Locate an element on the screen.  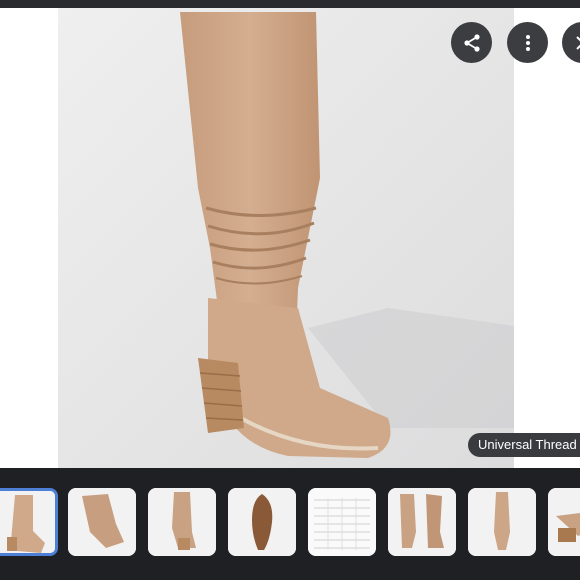
more-options-button is located at coordinates (527, 42).